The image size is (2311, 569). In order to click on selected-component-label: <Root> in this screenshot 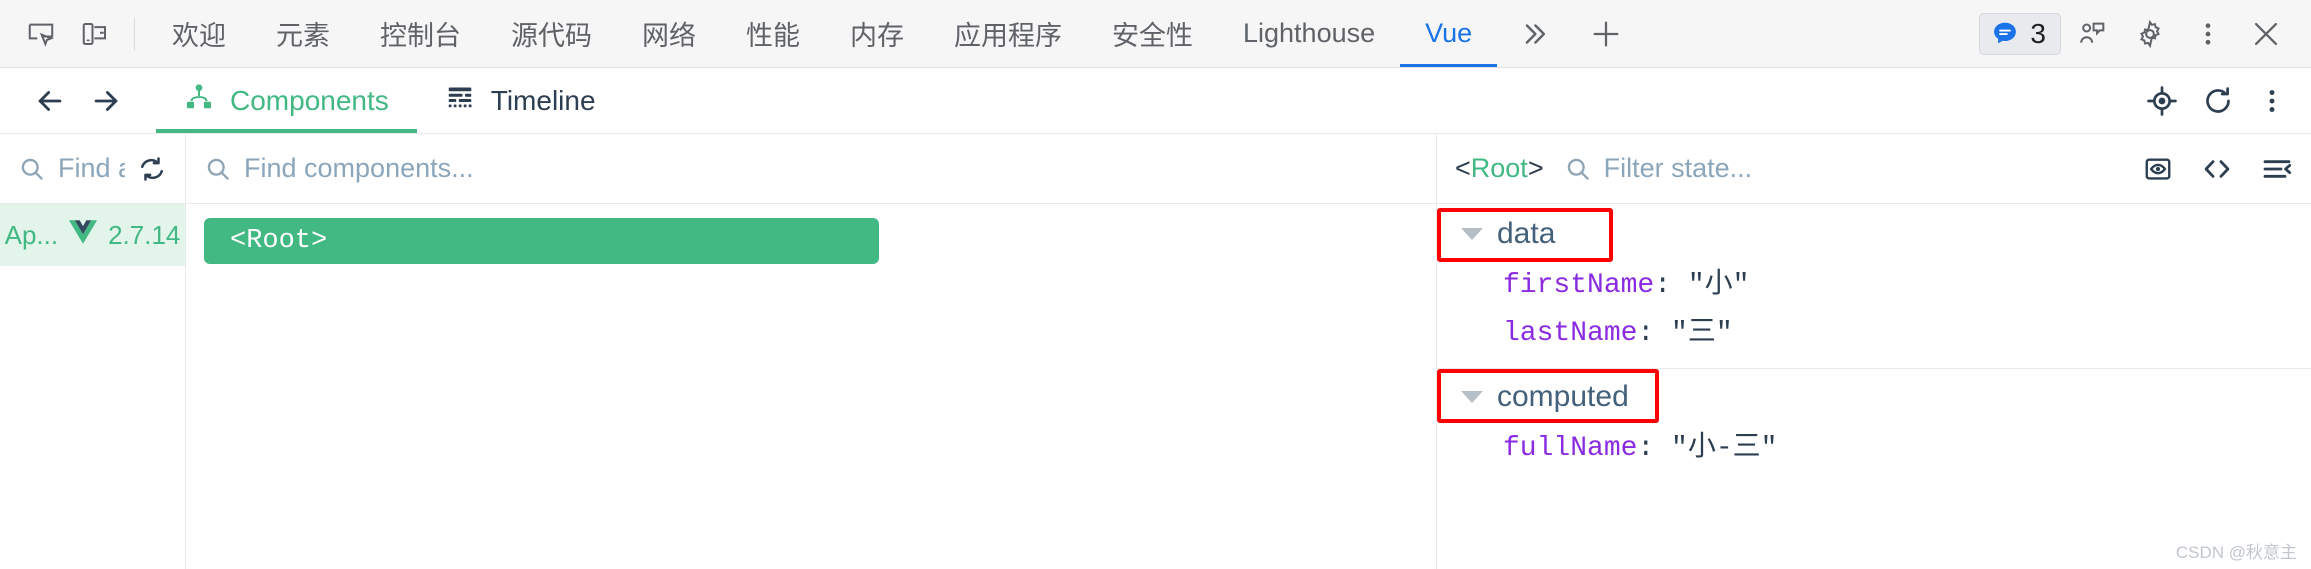, I will do `click(1499, 168)`.